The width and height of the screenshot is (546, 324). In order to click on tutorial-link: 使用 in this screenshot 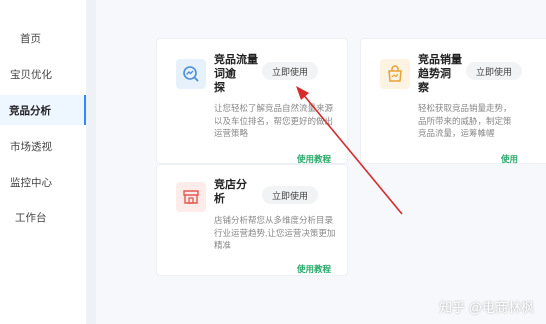, I will do `click(509, 159)`.